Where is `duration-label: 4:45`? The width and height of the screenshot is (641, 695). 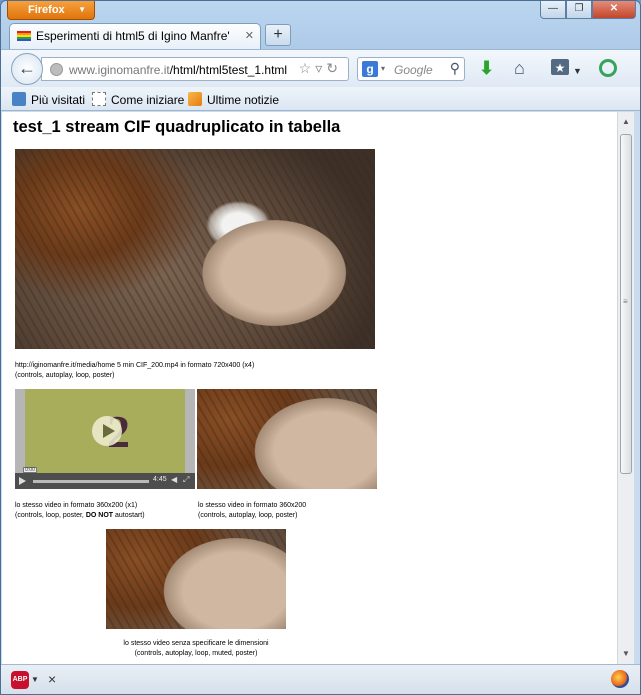
duration-label: 4:45 is located at coordinates (160, 479).